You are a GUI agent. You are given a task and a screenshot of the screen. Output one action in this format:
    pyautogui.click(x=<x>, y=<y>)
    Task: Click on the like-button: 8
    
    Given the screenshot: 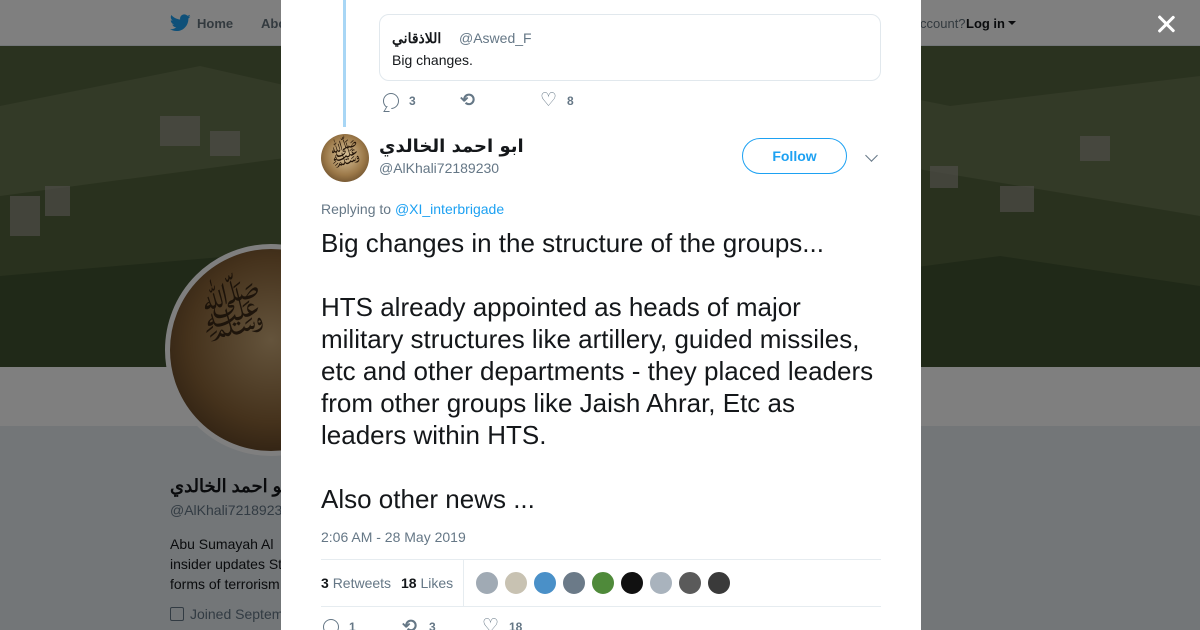 What is the action you would take?
    pyautogui.click(x=557, y=100)
    